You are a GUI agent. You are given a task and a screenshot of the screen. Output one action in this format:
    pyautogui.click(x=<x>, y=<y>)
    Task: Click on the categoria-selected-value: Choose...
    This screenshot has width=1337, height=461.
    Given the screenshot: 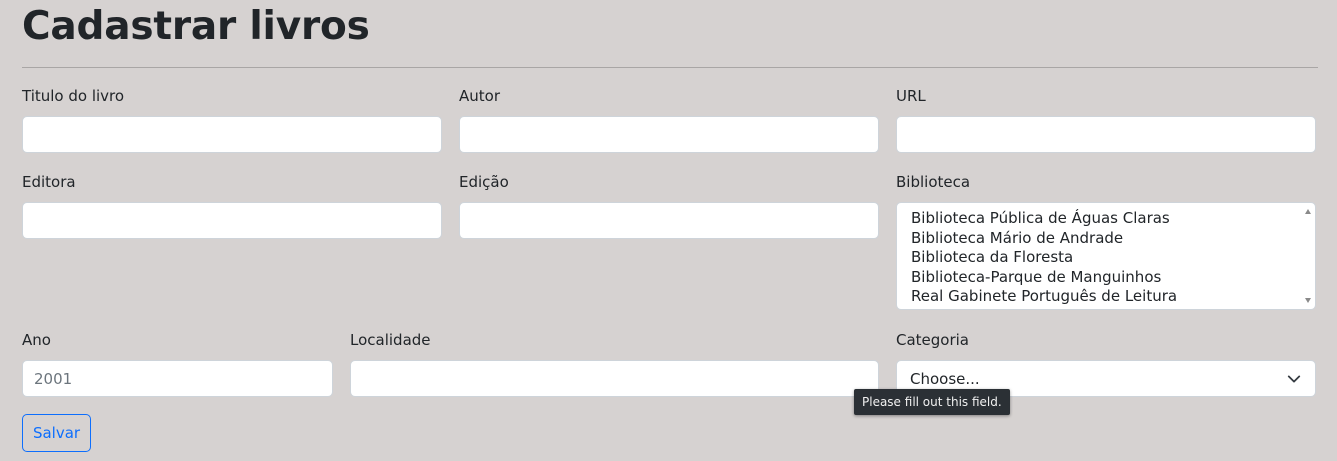 What is the action you would take?
    pyautogui.click(x=945, y=379)
    